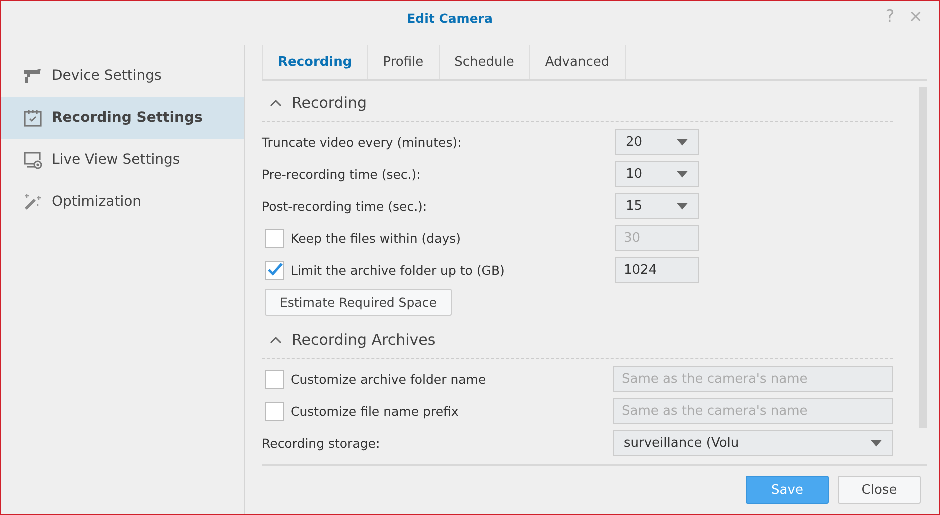 The height and width of the screenshot is (515, 940). I want to click on section-title: Recording Archives, so click(364, 340).